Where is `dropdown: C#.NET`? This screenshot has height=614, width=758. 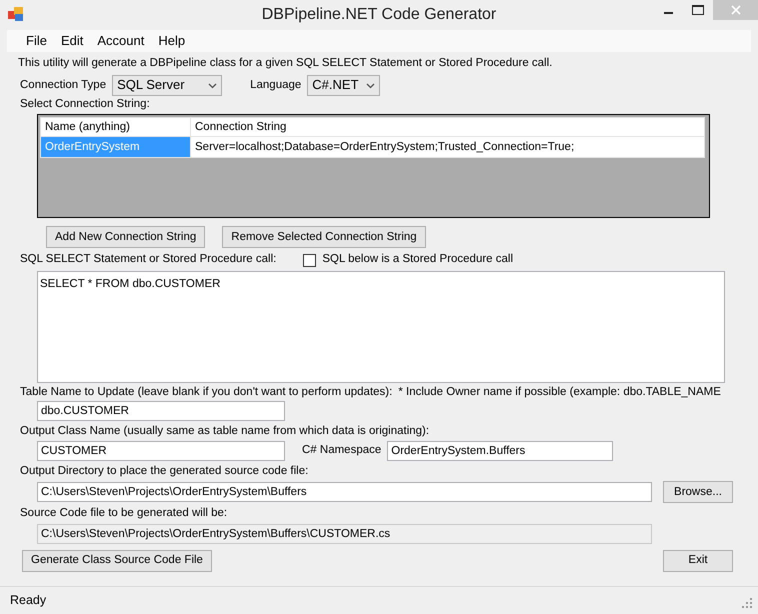 dropdown: C#.NET is located at coordinates (343, 85).